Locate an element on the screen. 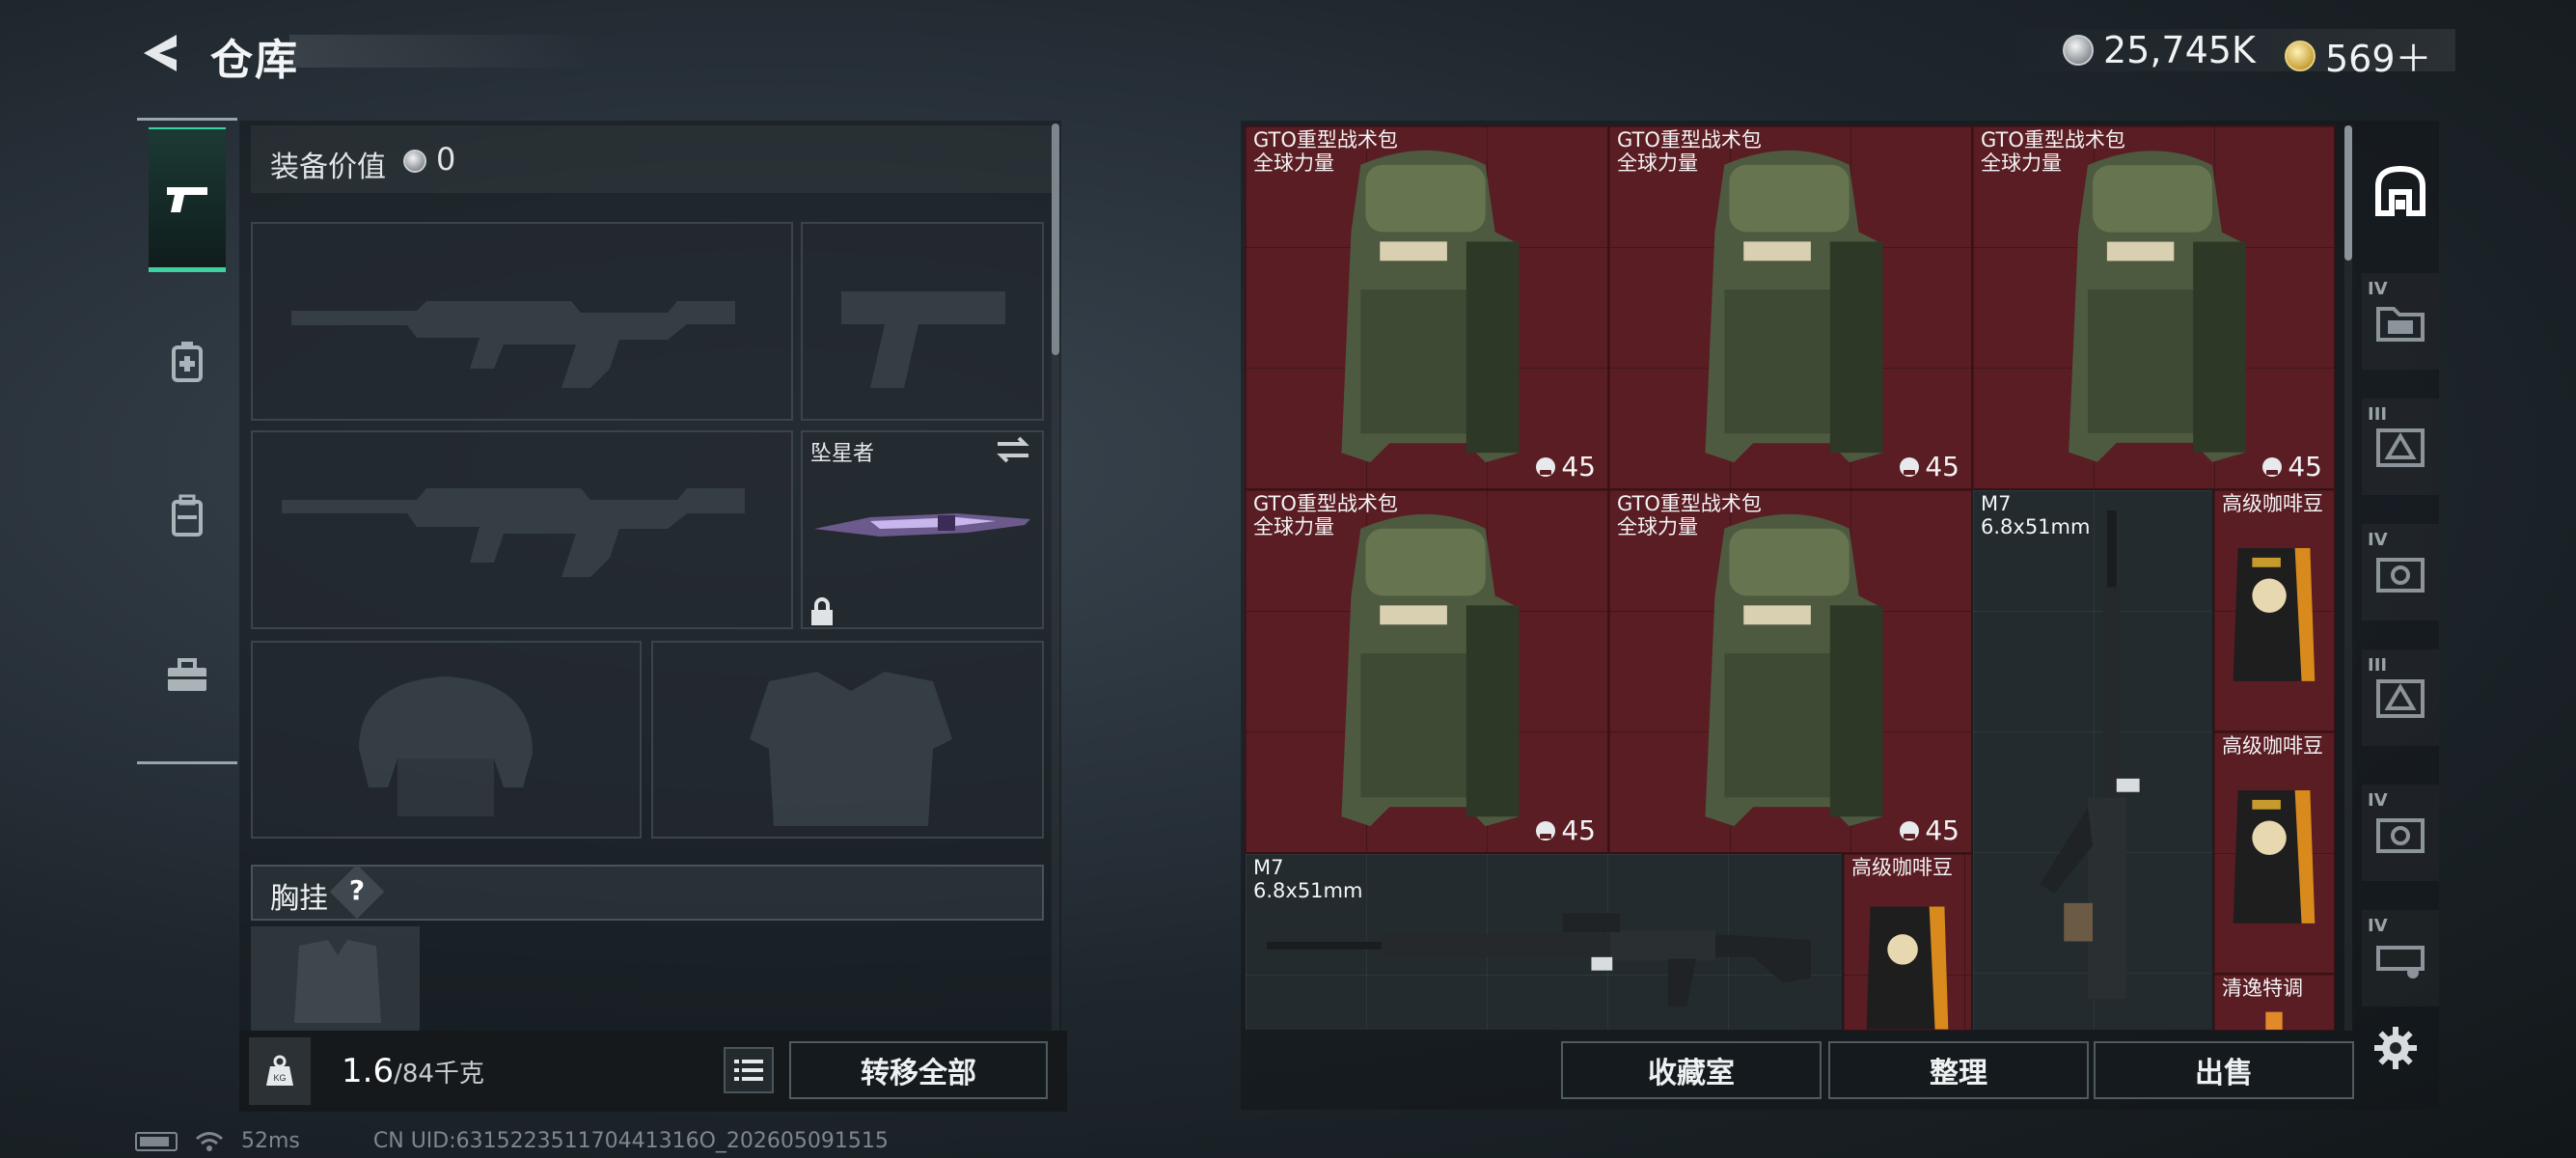 This screenshot has height=1158, width=2576. category-divider-bottom is located at coordinates (187, 762).